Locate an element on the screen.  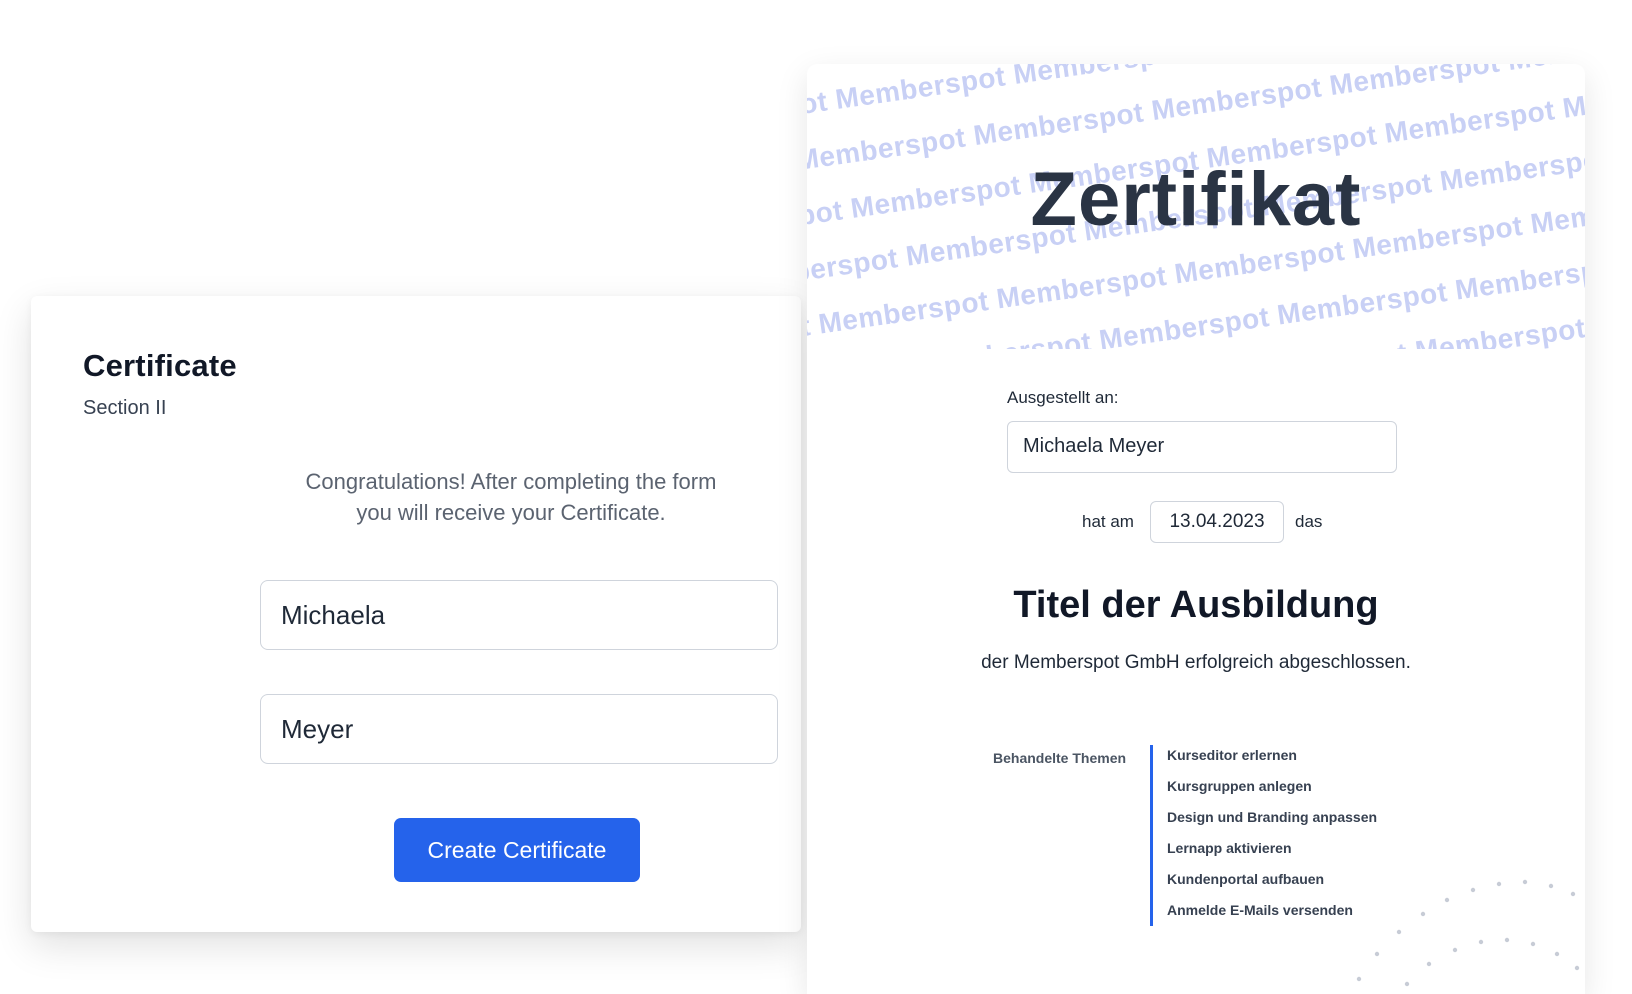
issue-date-field: 13.04.2023 is located at coordinates (1217, 522).